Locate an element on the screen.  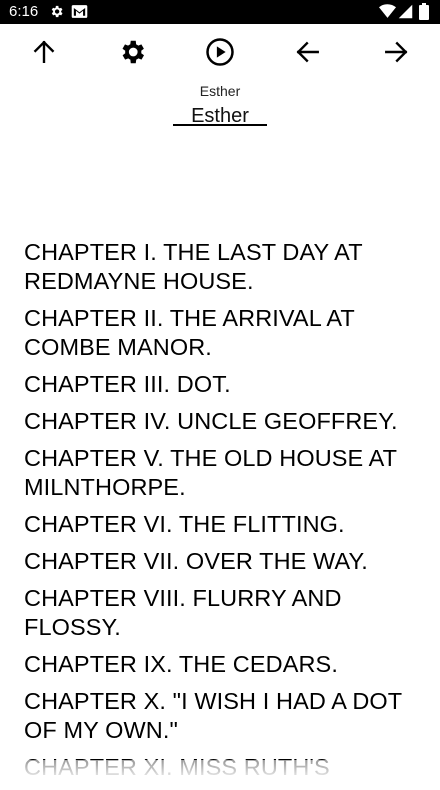
wifi-icon is located at coordinates (387, 14).